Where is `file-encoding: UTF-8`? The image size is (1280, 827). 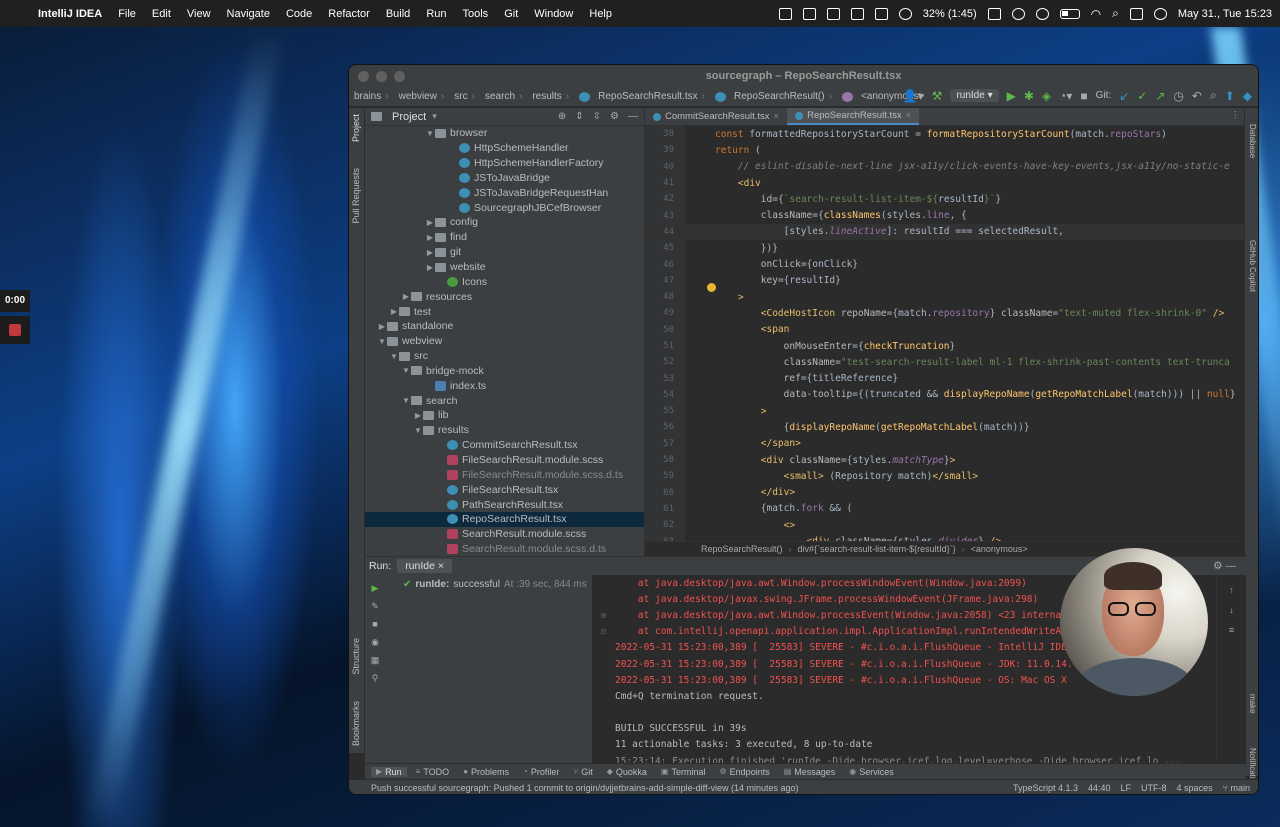
file-encoding: UTF-8 is located at coordinates (1154, 788).